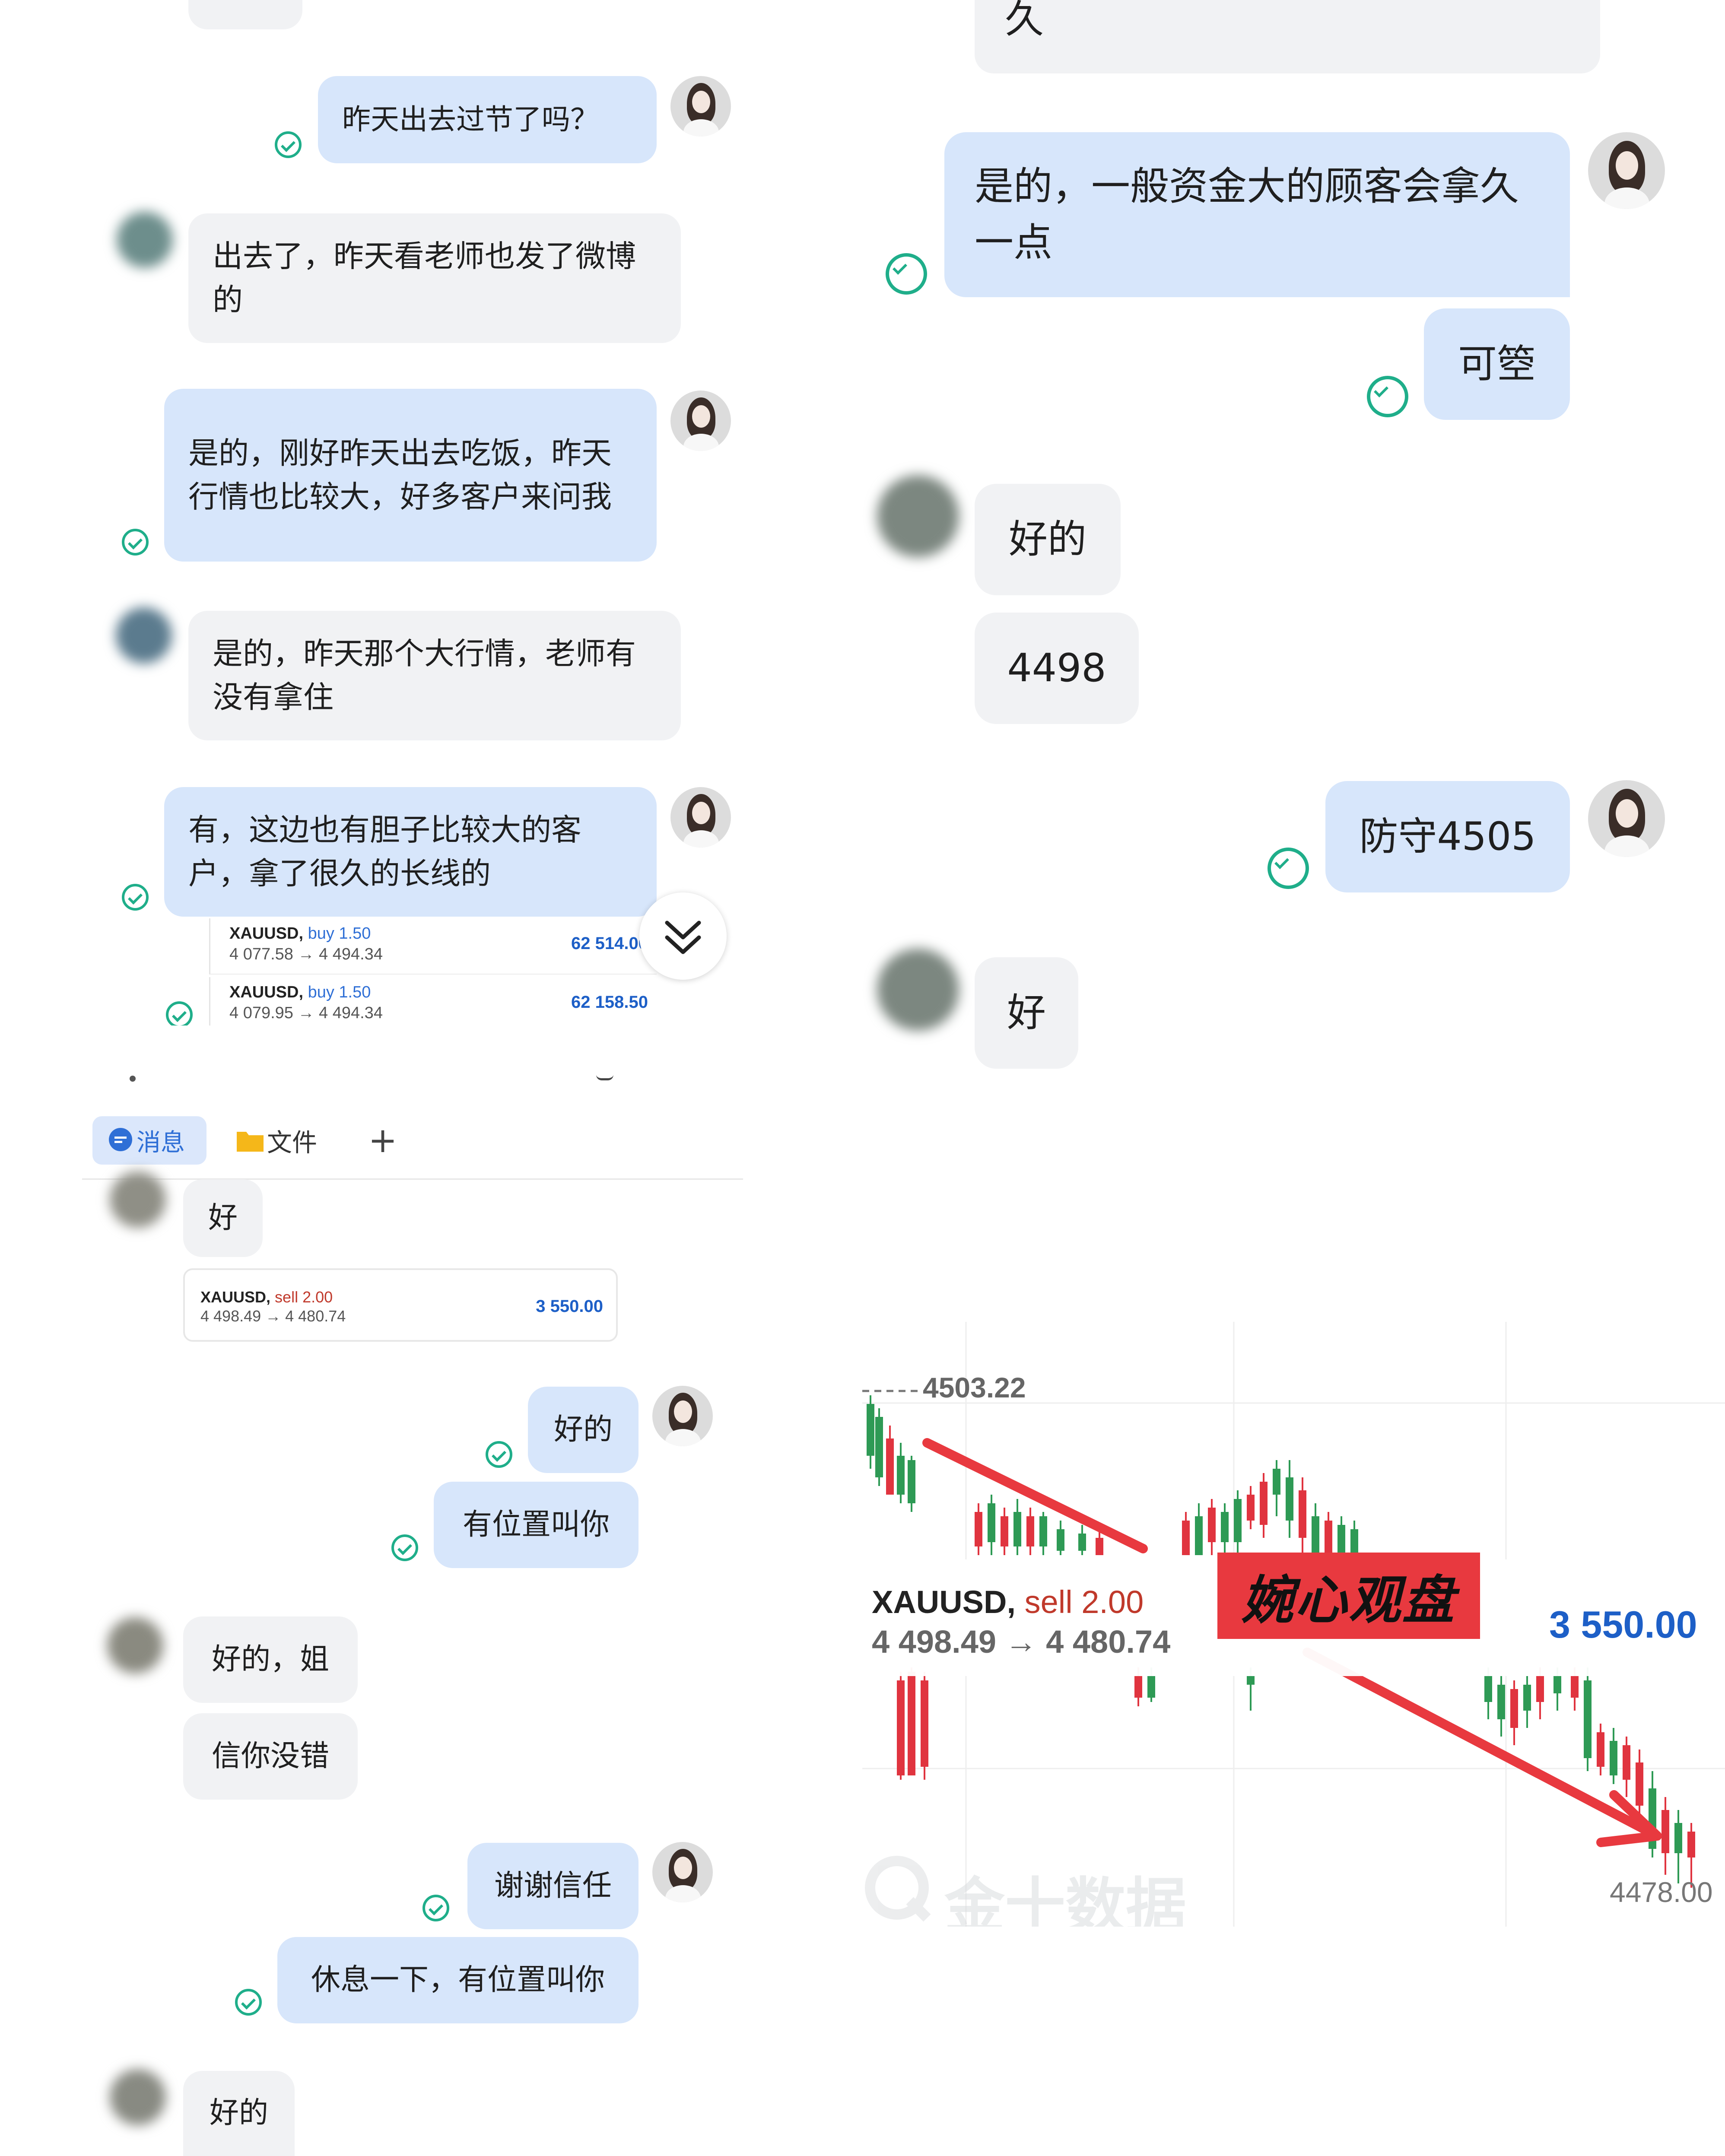 The width and height of the screenshot is (1725, 2156). I want to click on trade-profit: 62 158.50, so click(609, 1003).